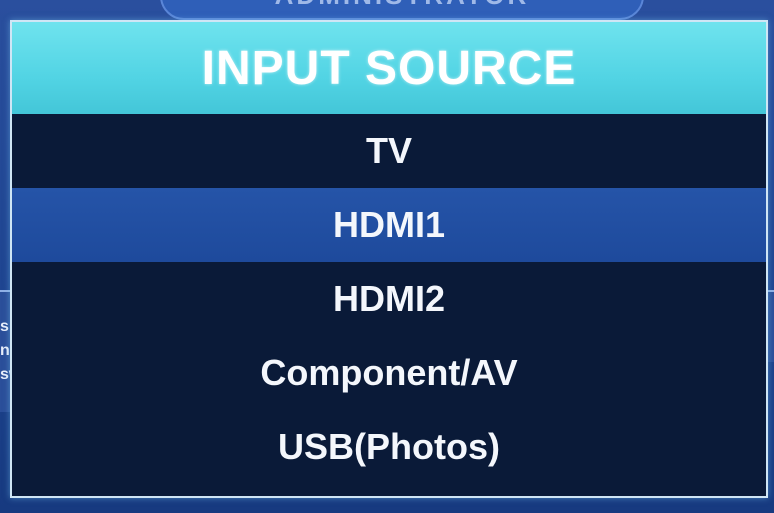  I want to click on input-option-hdmi1: HDMI1, so click(389, 225).